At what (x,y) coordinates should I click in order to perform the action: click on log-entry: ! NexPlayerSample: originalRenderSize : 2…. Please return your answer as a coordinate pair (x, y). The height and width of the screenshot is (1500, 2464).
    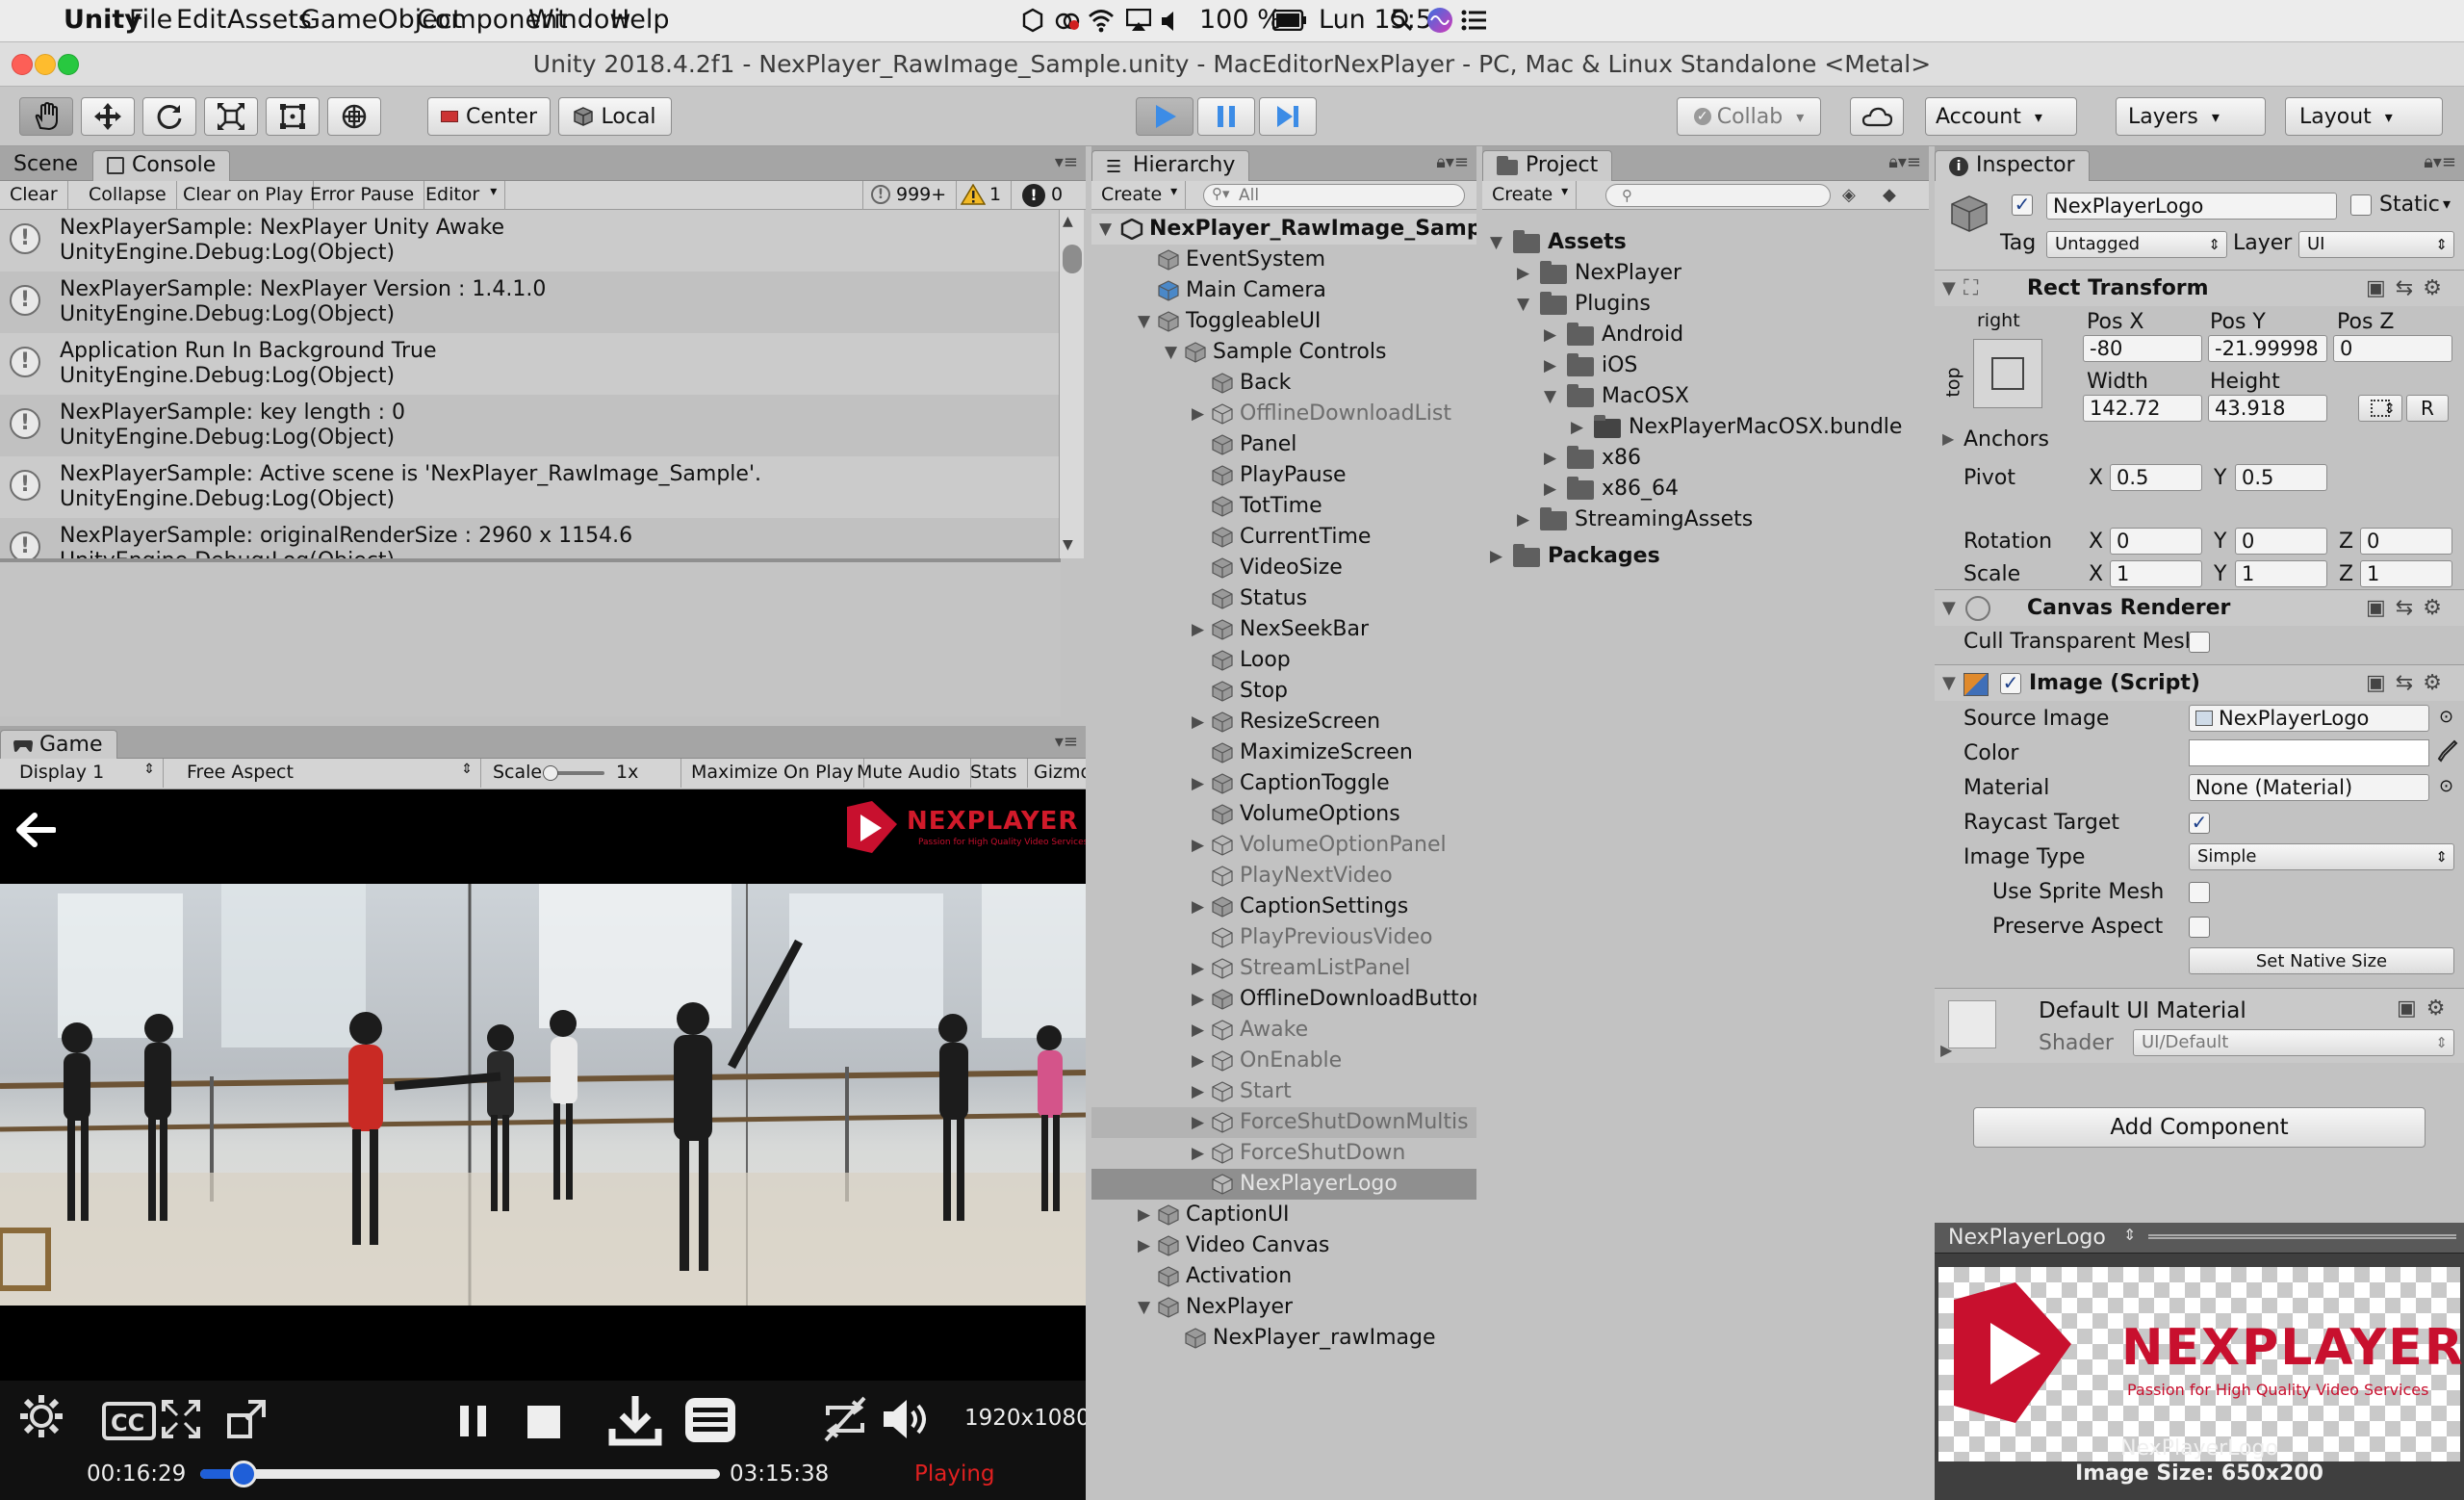
    Looking at the image, I should click on (529, 538).